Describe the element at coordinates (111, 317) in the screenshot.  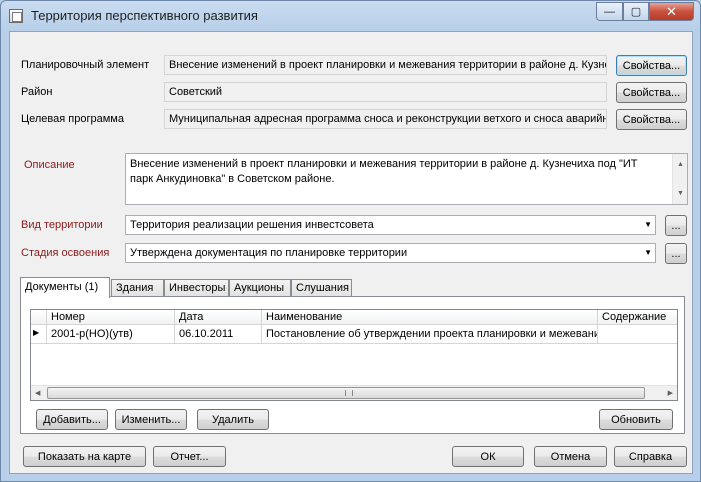
I see `column-header-number: Номер` at that location.